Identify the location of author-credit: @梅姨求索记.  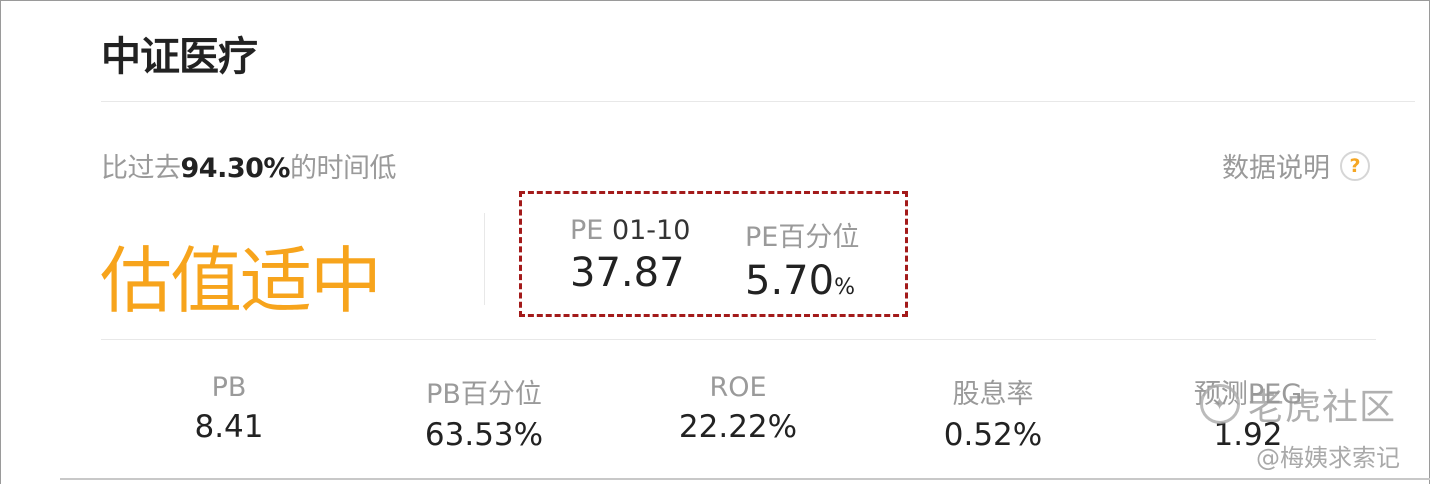
(1328, 458).